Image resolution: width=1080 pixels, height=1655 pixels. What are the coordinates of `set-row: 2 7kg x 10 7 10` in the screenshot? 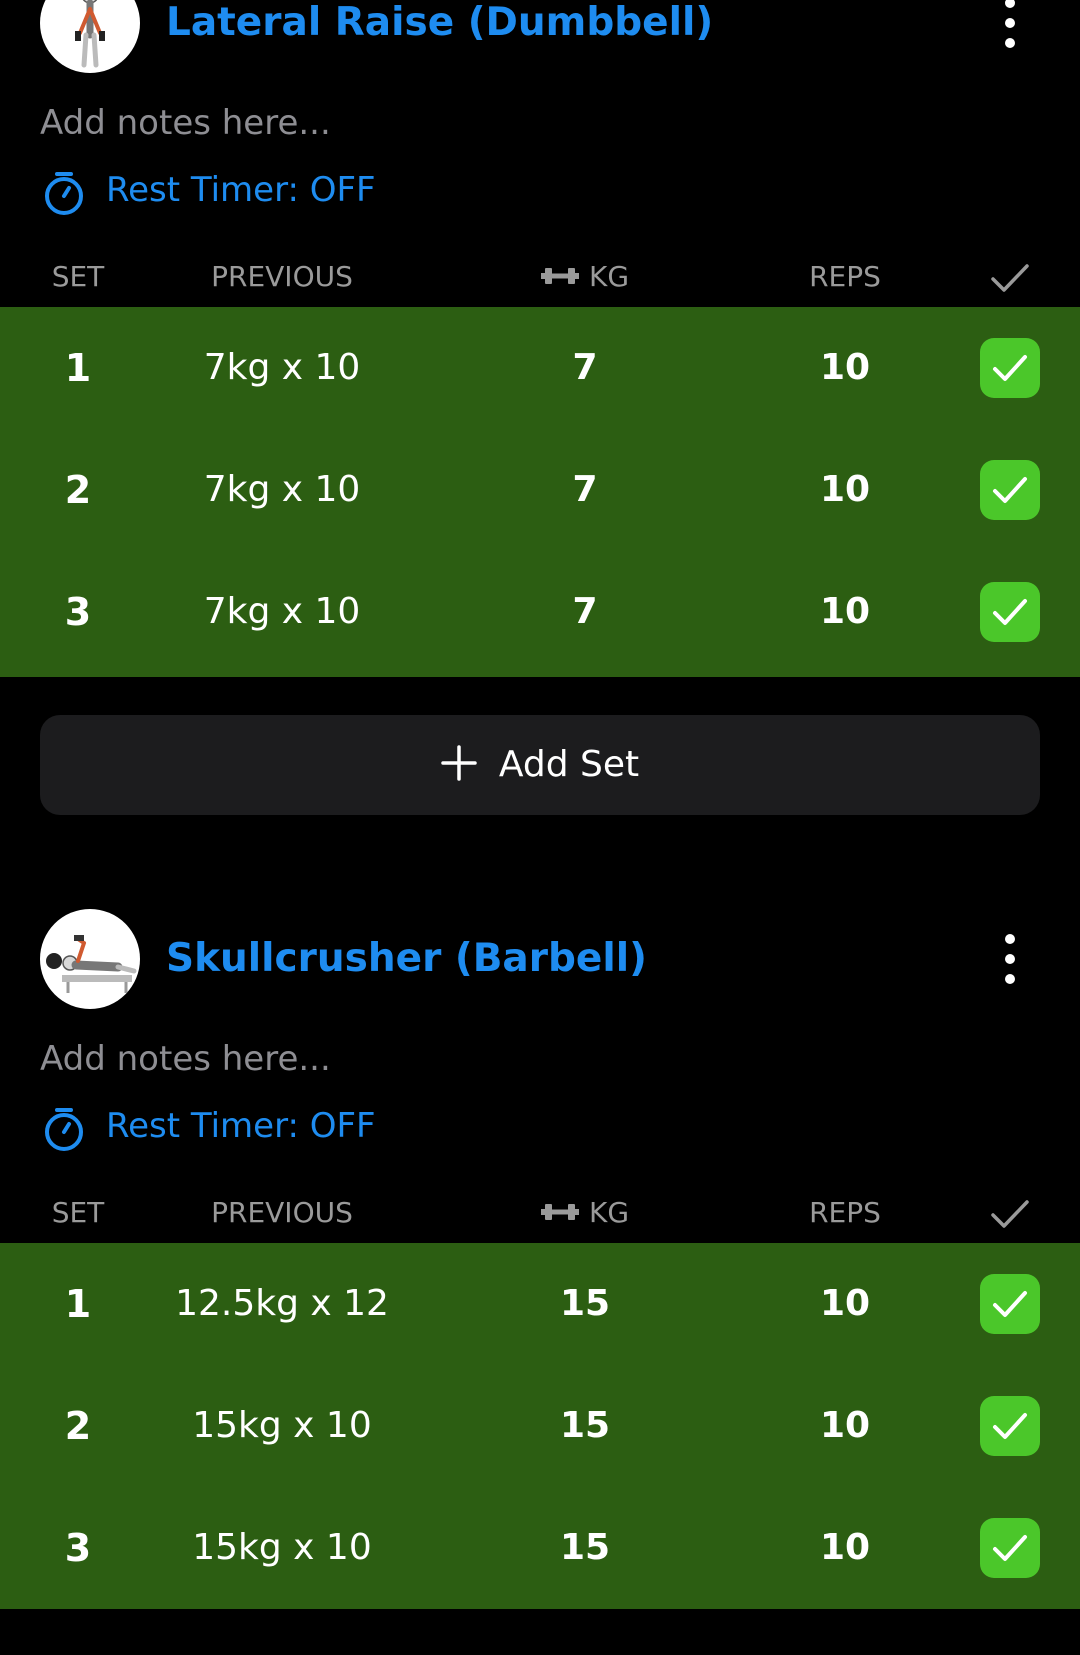 It's located at (540, 490).